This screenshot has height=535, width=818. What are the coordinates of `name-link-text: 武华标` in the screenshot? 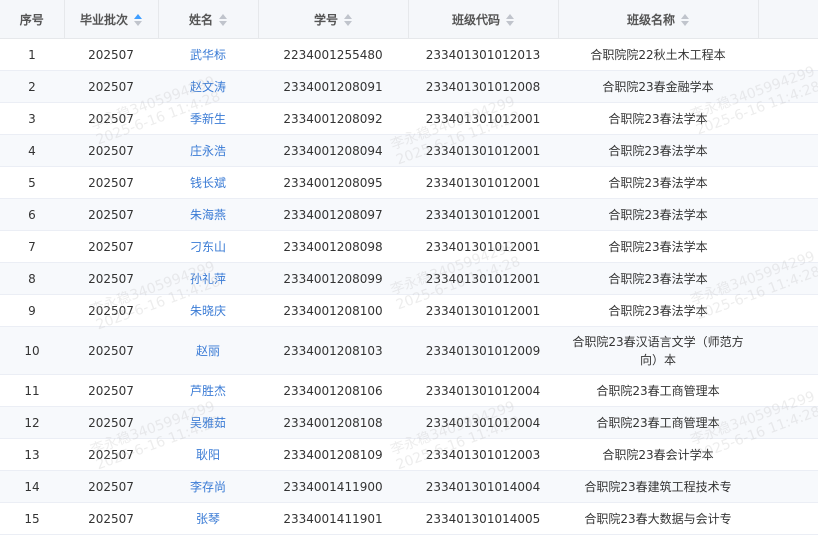 It's located at (208, 55).